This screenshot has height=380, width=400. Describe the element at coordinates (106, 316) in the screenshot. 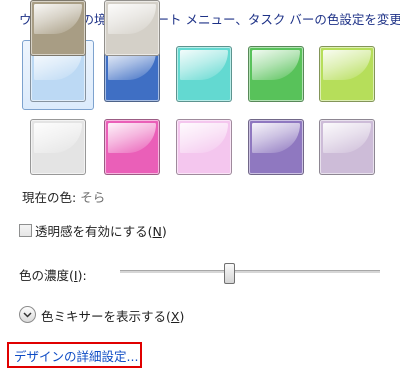

I see `mixer-label-text: 色ミキサーを表示する(` at that location.